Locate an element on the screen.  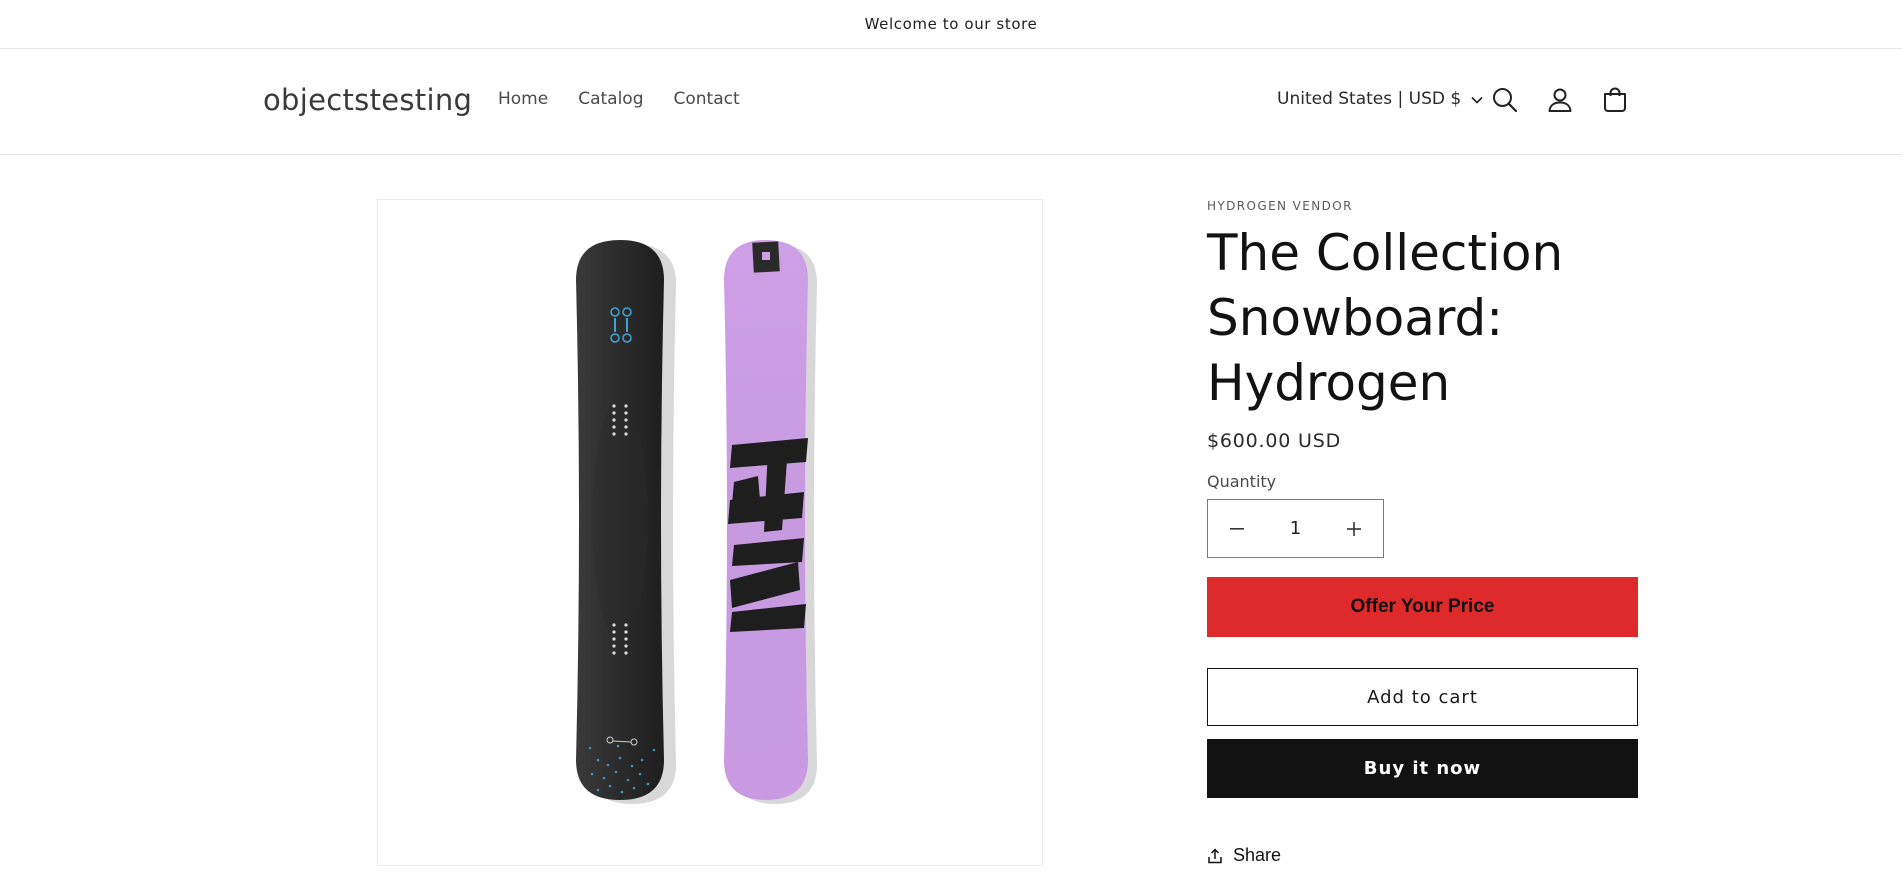
plus-icon is located at coordinates (1354, 528).